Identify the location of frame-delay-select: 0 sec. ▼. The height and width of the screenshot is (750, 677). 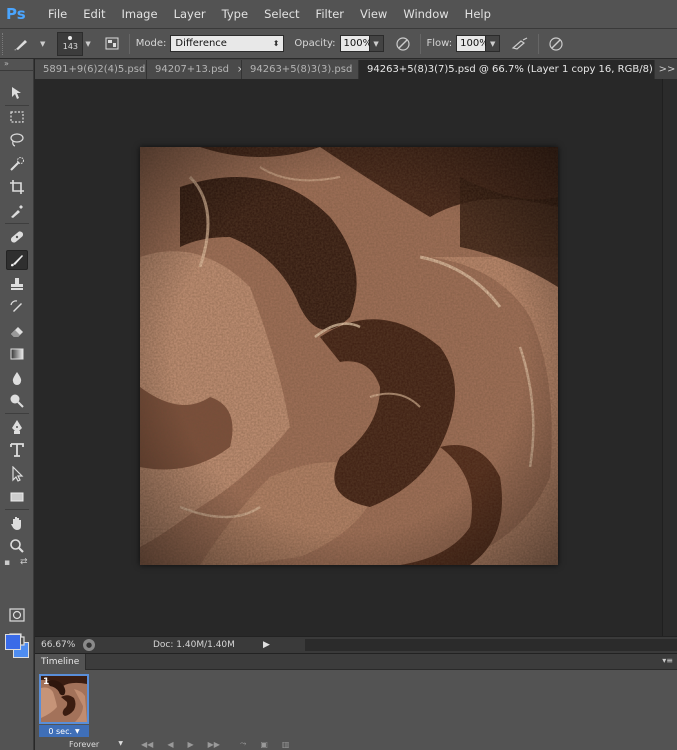
(64, 731).